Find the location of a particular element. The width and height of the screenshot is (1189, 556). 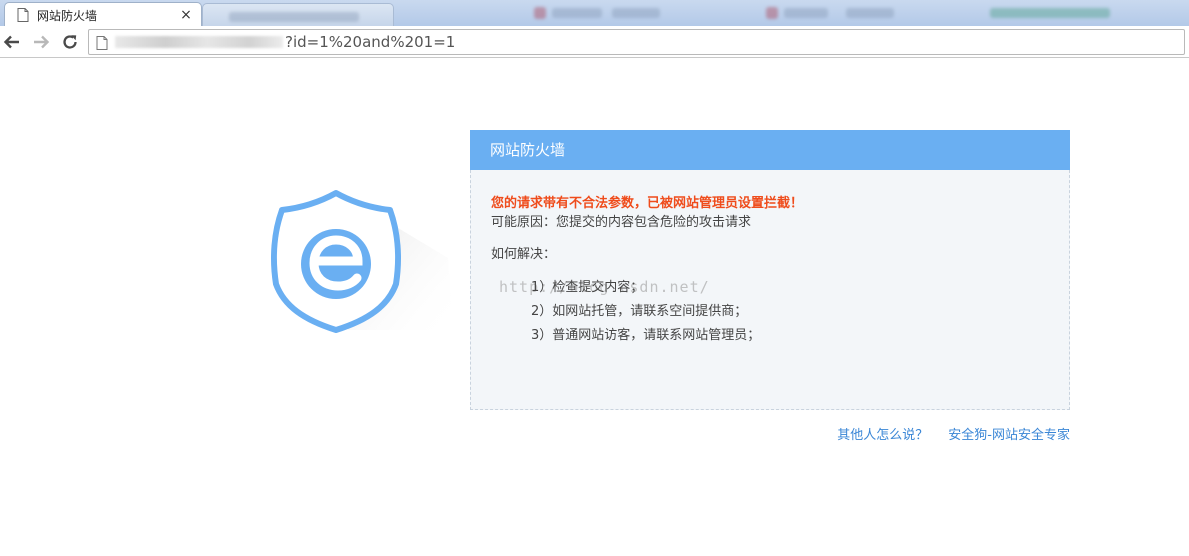

tab-close-icon: × is located at coordinates (186, 15).